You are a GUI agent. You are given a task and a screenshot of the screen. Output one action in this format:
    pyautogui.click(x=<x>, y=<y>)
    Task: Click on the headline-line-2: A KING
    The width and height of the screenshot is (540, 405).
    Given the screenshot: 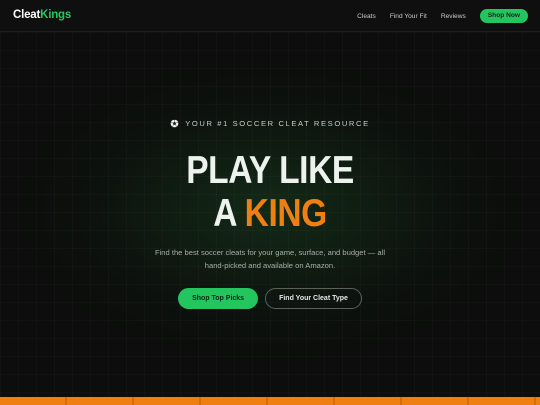 What is the action you would take?
    pyautogui.click(x=270, y=213)
    